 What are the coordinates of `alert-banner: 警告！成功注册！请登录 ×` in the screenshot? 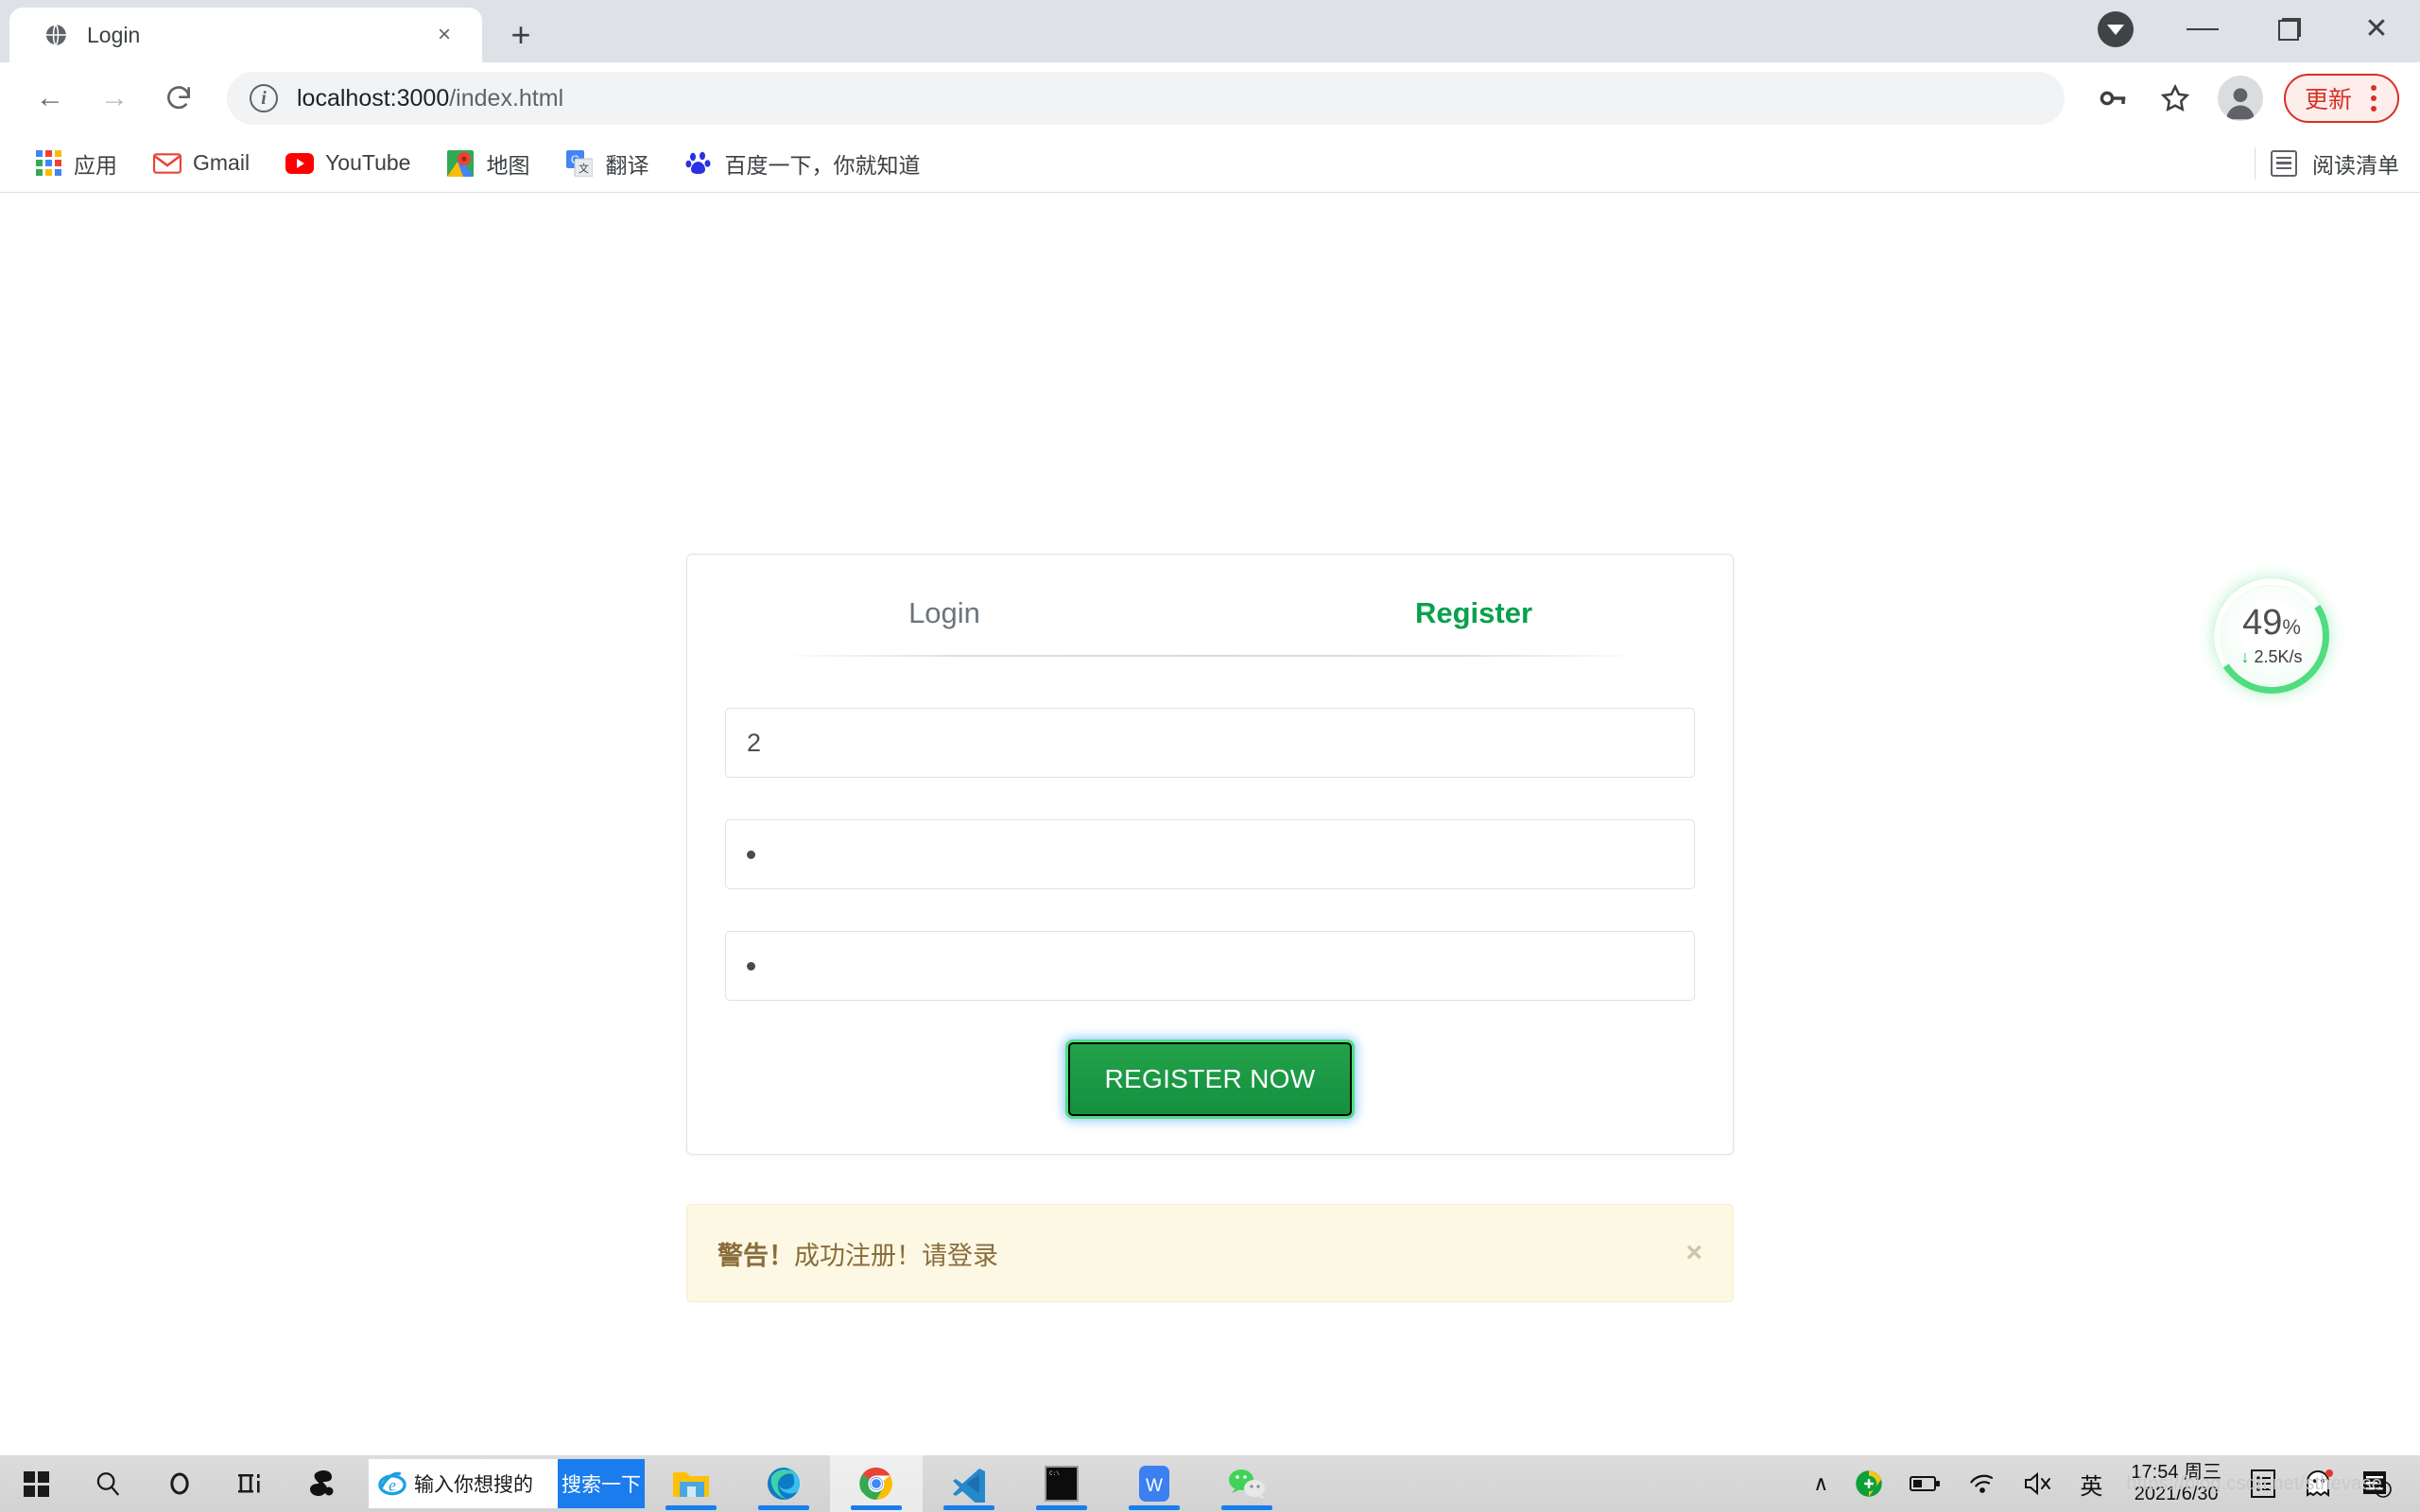 It's located at (1210, 1253).